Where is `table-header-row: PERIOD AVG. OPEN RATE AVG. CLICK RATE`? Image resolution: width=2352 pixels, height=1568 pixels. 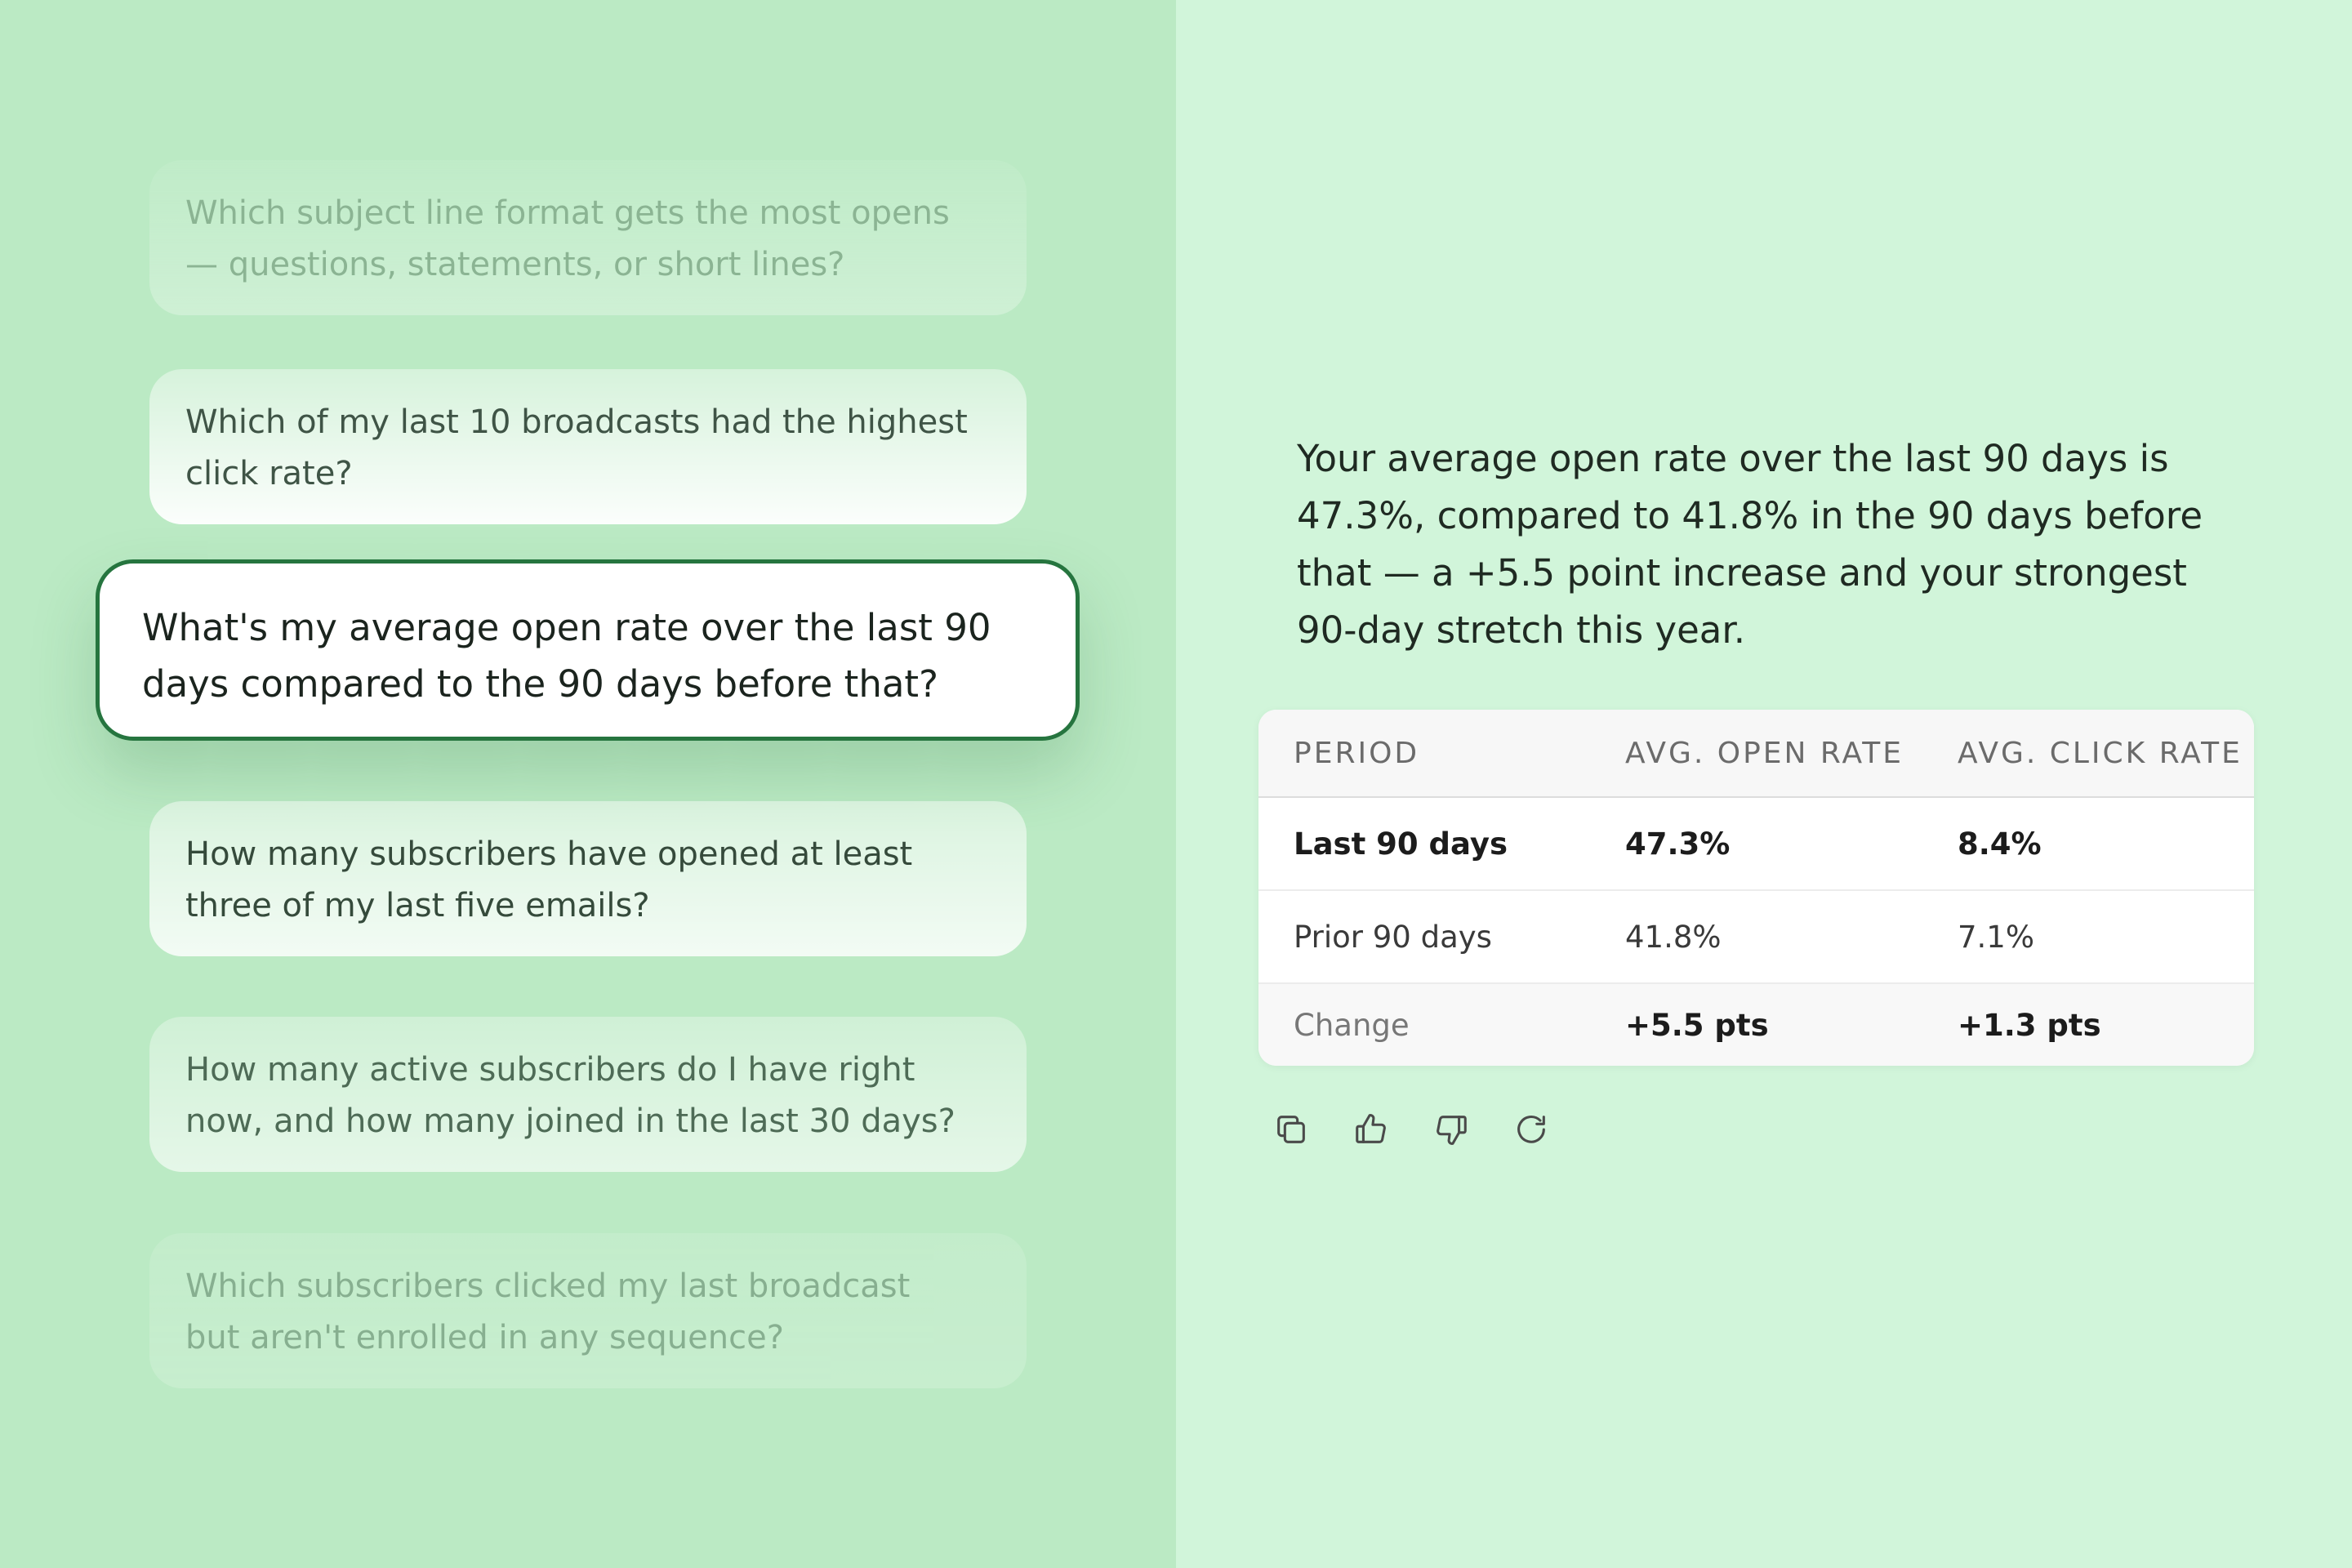 table-header-row: PERIOD AVG. OPEN RATE AVG. CLICK RATE is located at coordinates (1756, 754).